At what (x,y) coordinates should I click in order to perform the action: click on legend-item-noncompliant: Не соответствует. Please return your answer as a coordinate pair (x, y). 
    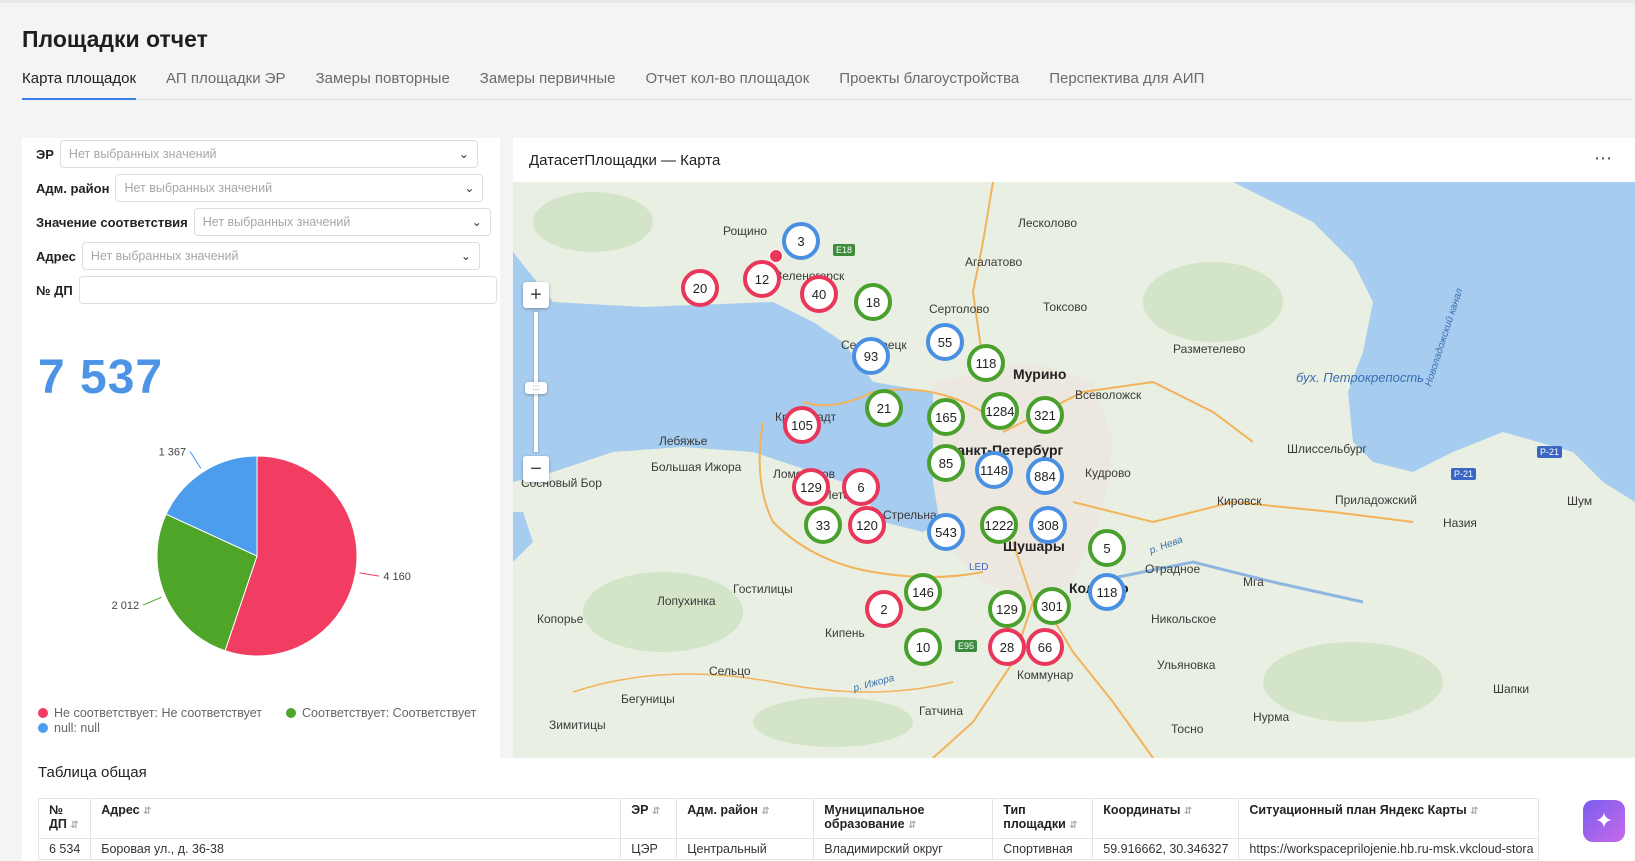
    Looking at the image, I should click on (150, 713).